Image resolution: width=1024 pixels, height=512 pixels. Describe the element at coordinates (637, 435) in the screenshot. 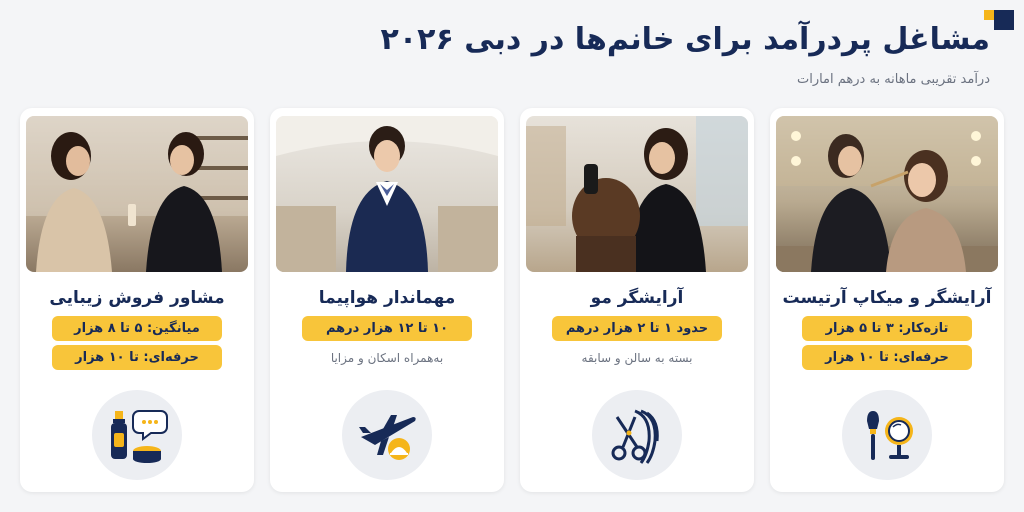

I see `scissors-hair-icon` at that location.